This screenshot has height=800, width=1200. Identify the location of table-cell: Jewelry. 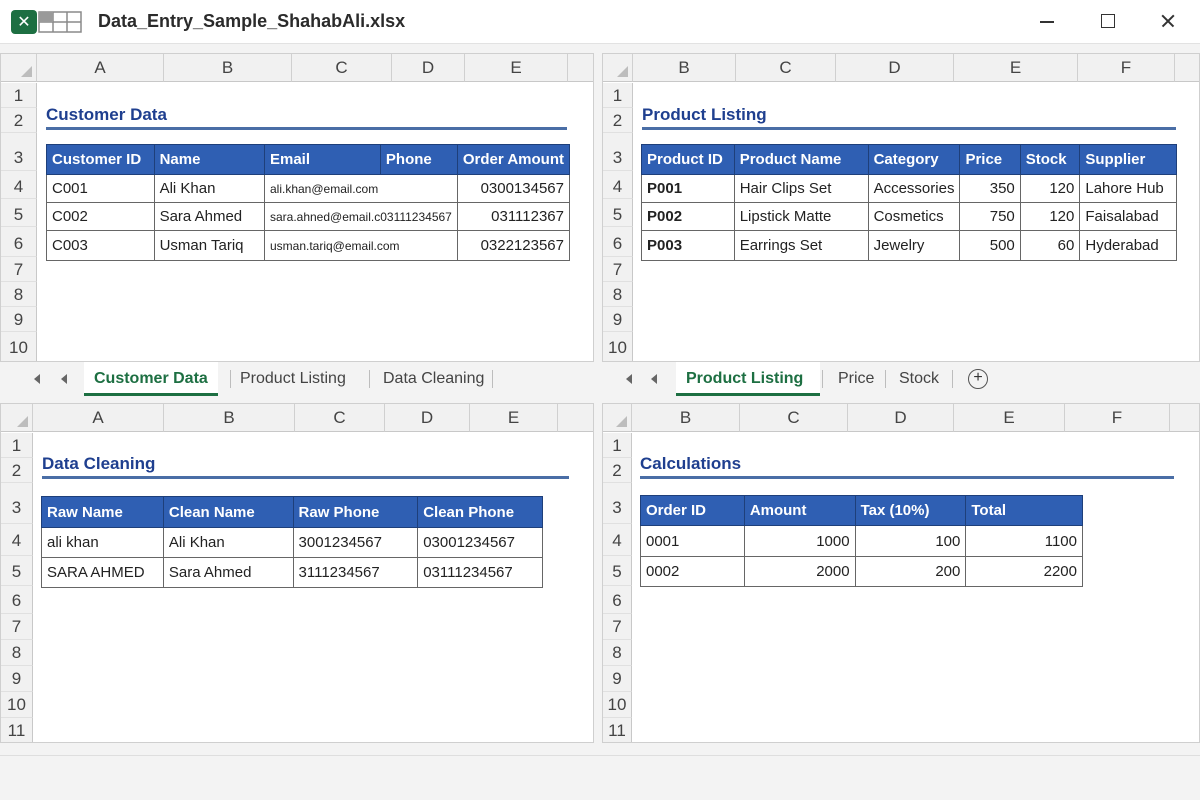
(914, 245).